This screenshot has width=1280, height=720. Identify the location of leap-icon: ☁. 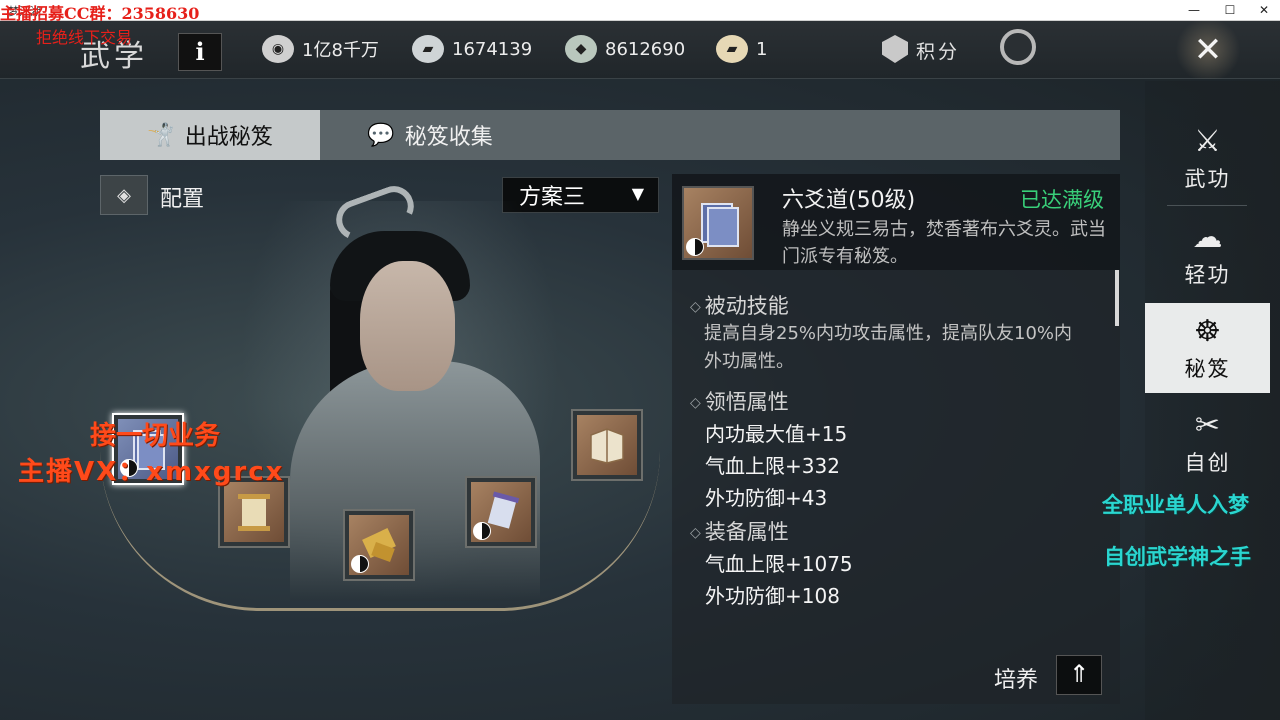
(1207, 237).